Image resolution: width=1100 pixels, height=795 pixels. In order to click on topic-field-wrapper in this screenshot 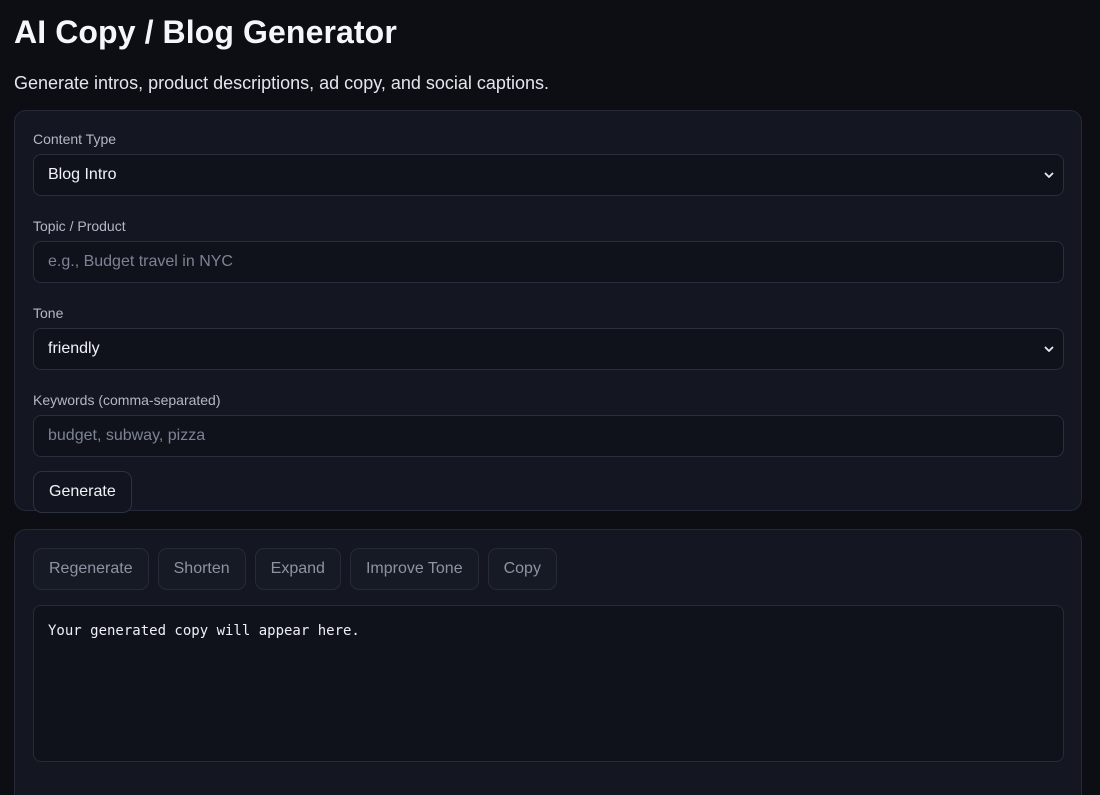, I will do `click(548, 262)`.